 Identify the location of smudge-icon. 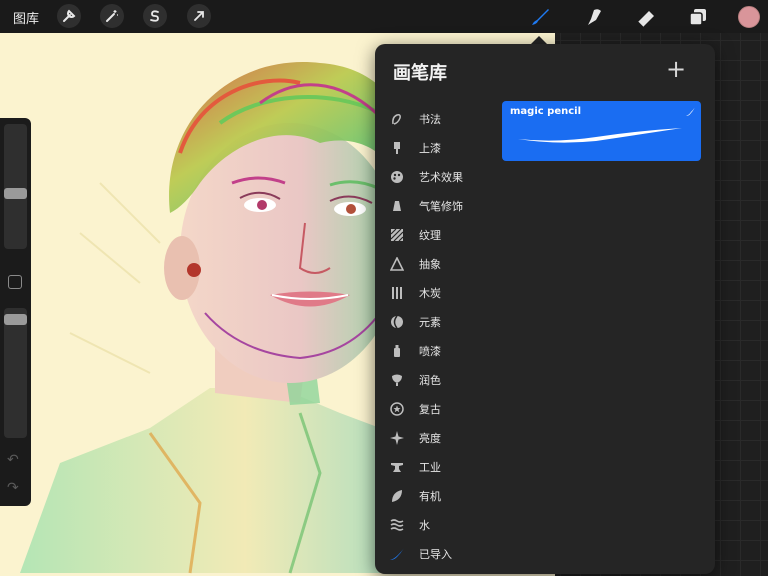
(594, 17).